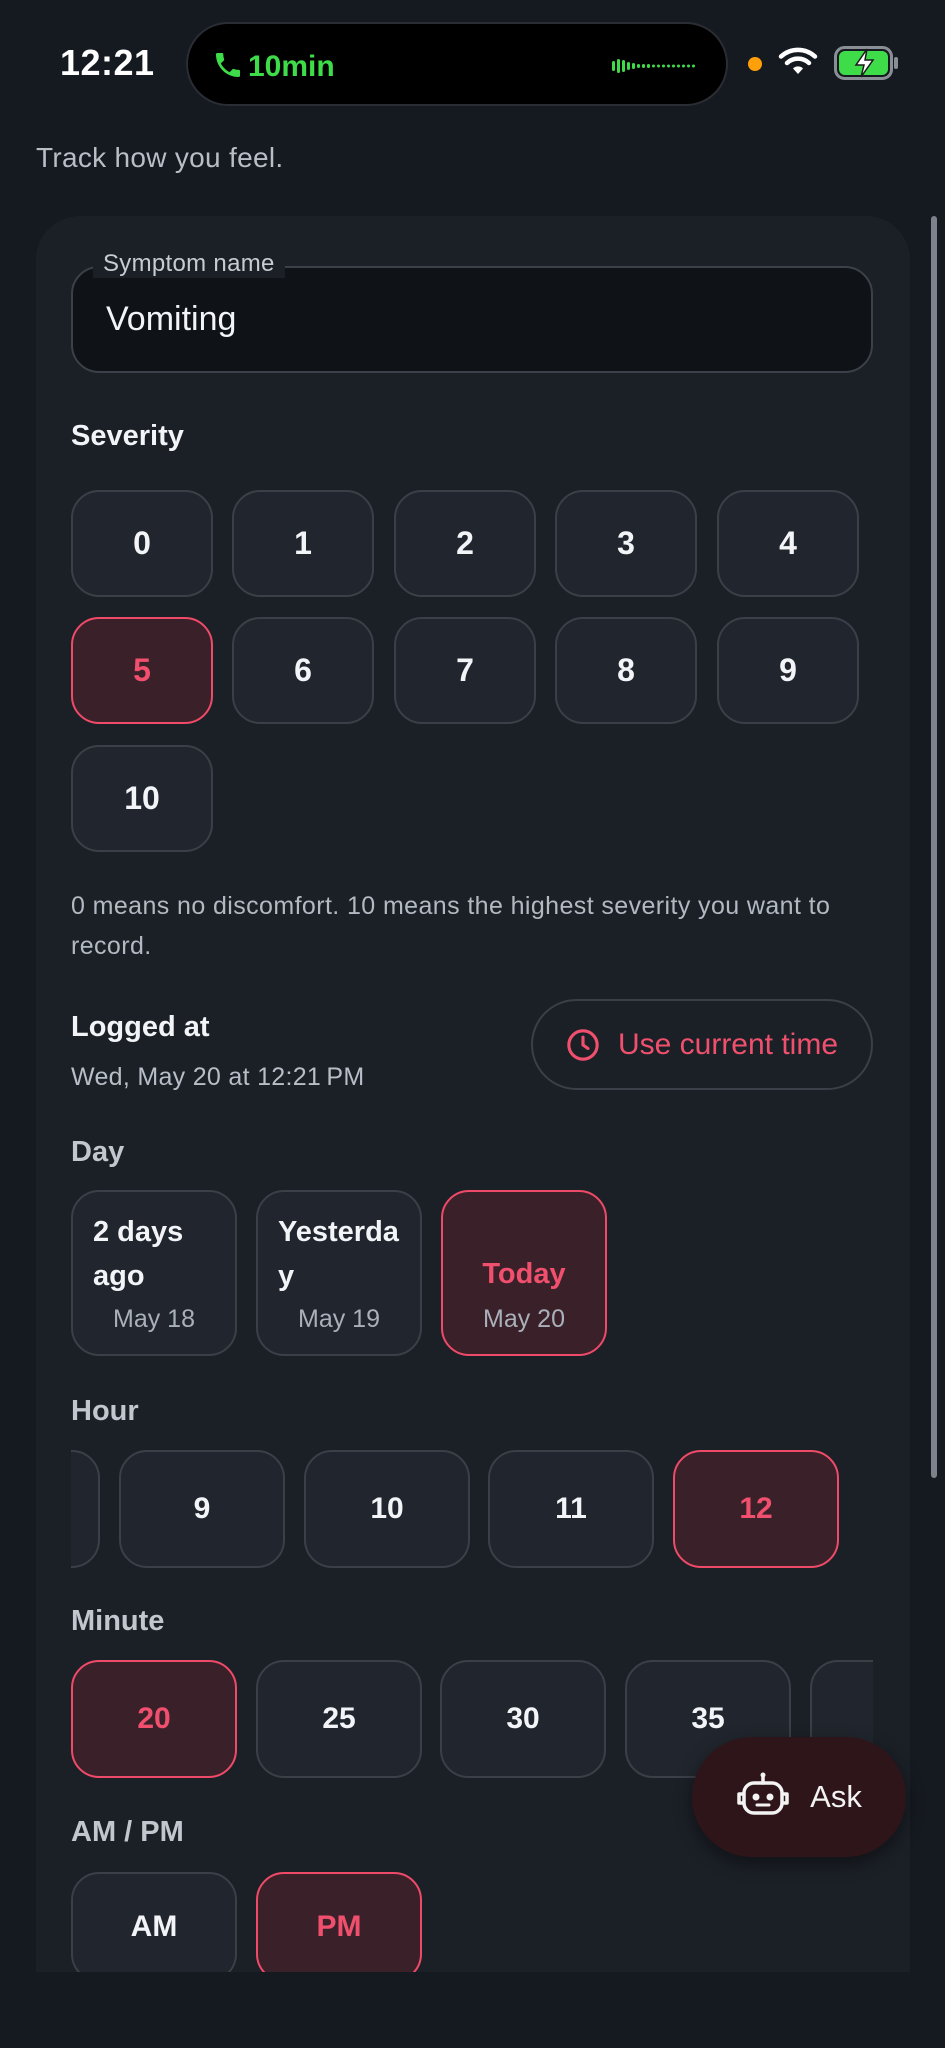 This screenshot has height=2048, width=945. What do you see at coordinates (105, 1411) in the screenshot?
I see `hour-title: Hour` at bounding box center [105, 1411].